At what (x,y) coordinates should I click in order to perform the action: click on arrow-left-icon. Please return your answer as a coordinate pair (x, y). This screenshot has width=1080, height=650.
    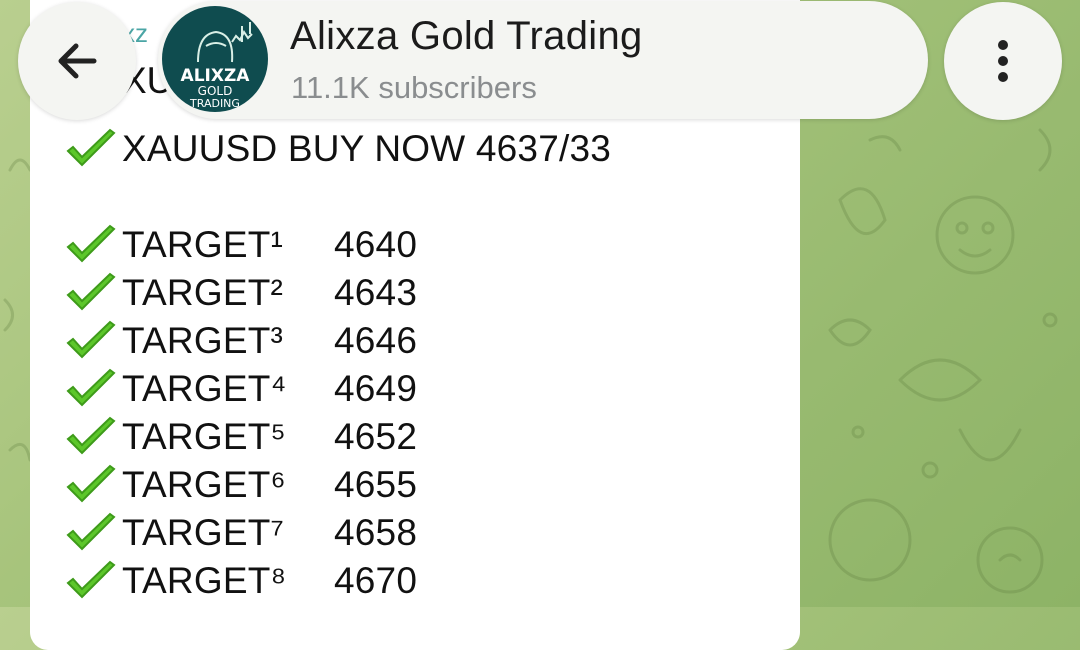
    Looking at the image, I should click on (77, 61).